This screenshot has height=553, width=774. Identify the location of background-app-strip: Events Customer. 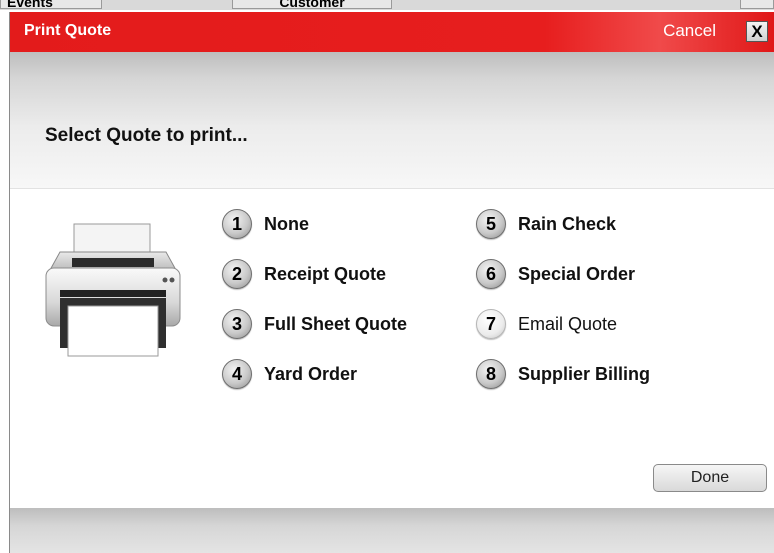
(387, 5).